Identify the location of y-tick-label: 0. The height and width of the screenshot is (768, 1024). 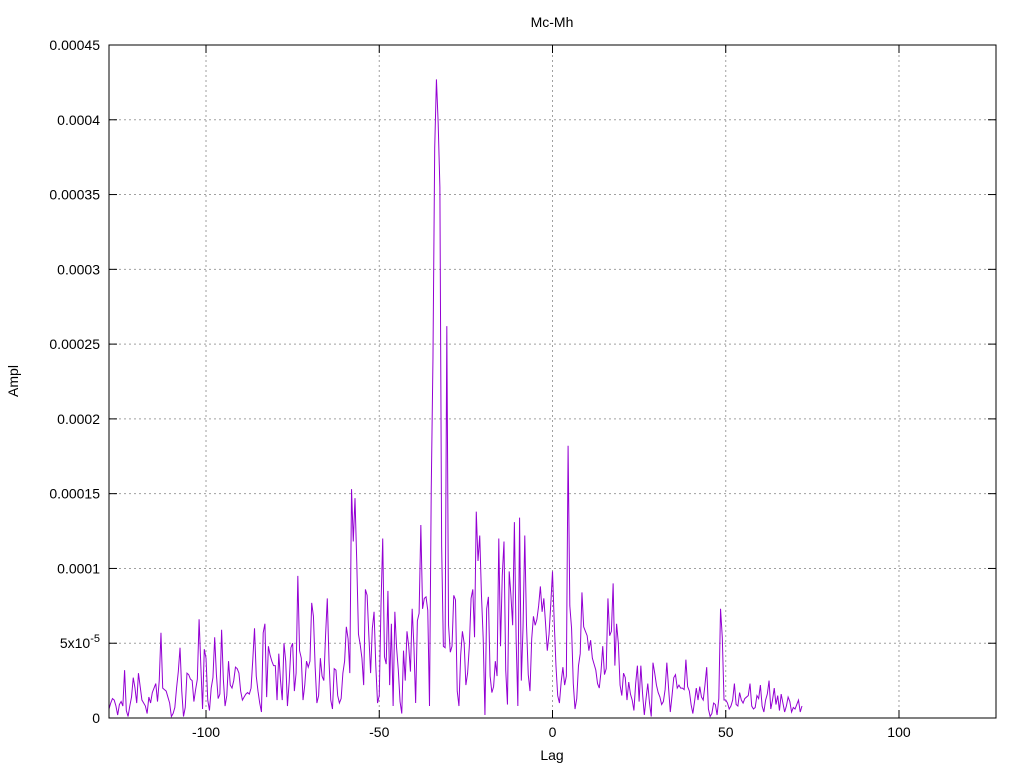
(96, 718).